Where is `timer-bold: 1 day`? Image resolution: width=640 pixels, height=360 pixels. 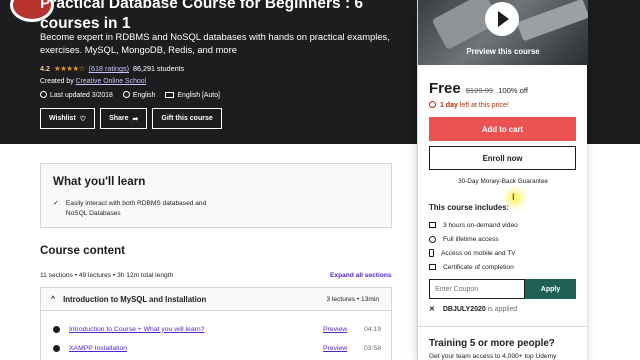 timer-bold: 1 day is located at coordinates (448, 105).